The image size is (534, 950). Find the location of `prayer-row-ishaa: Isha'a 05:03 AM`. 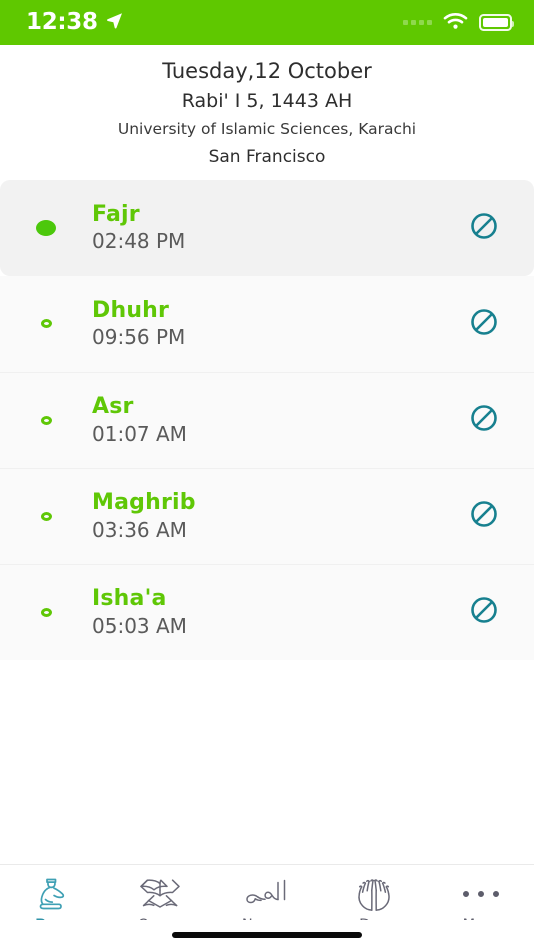

prayer-row-ishaa: Isha'a 05:03 AM is located at coordinates (267, 611).